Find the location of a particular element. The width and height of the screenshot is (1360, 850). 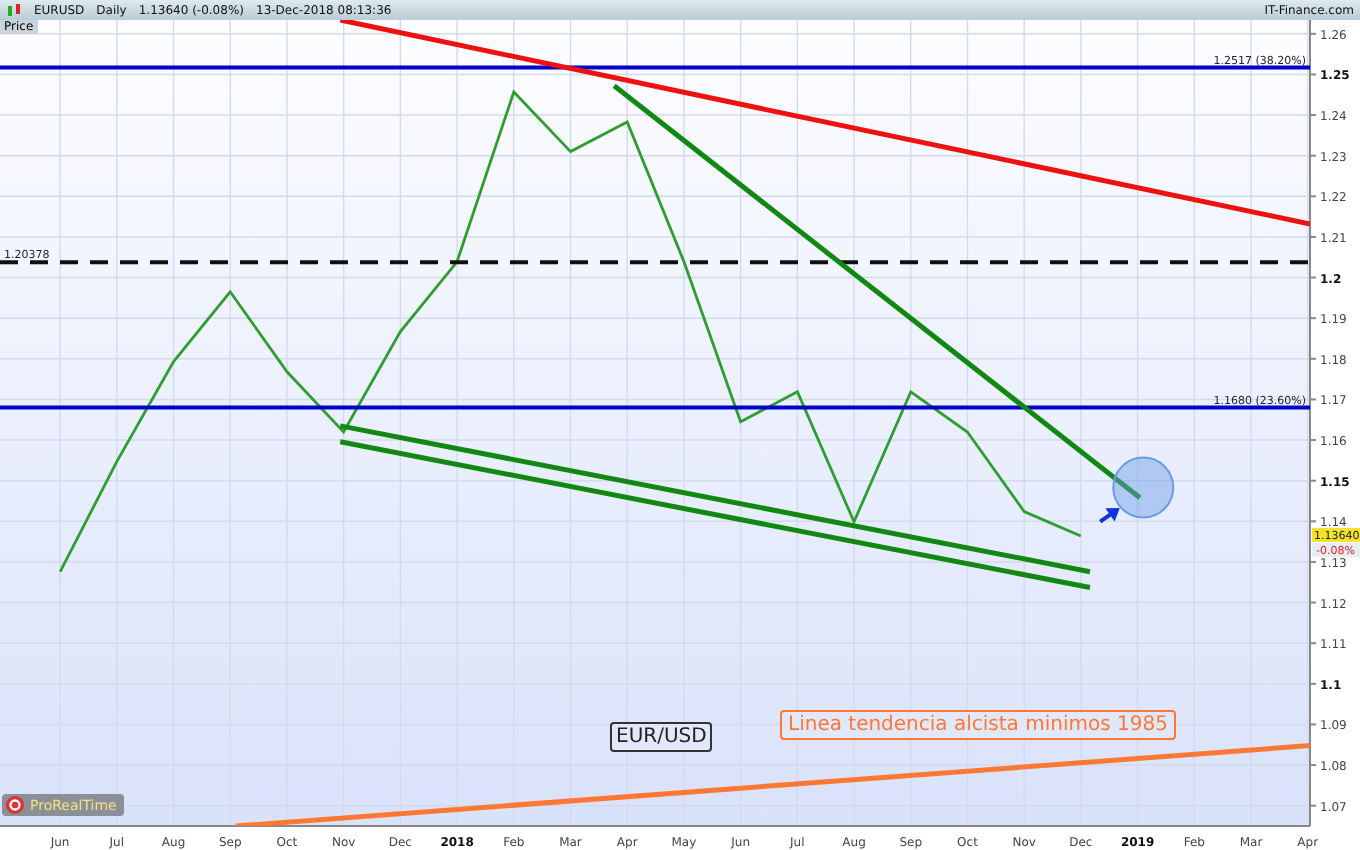

forecast-arrow is located at coordinates (1109, 515).